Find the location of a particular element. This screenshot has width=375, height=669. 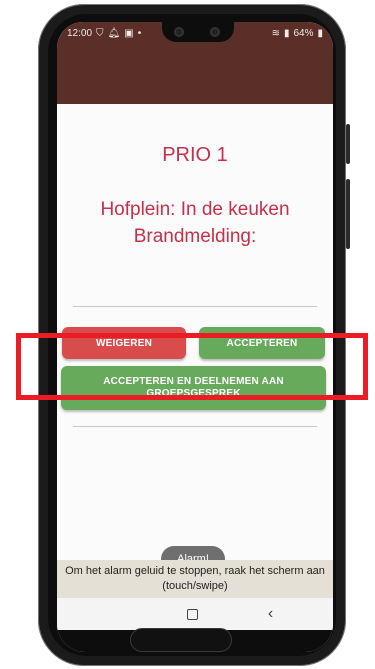

app-header is located at coordinates (195, 74).